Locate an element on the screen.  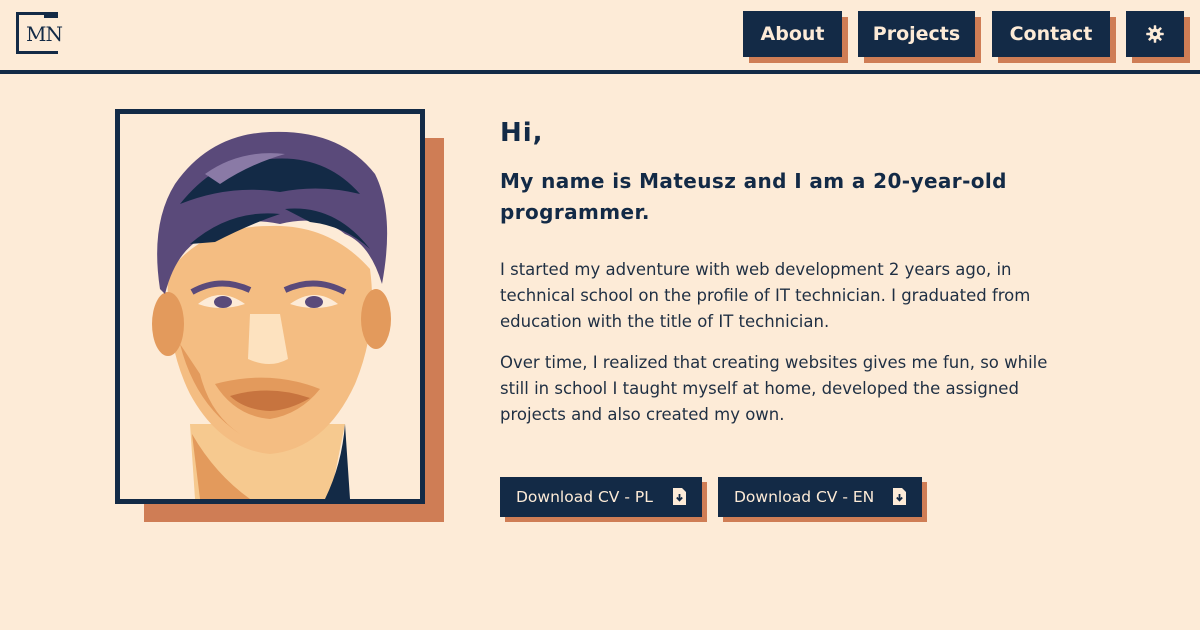
download-cv-pl-label: Download CV - PL is located at coordinates (584, 497).